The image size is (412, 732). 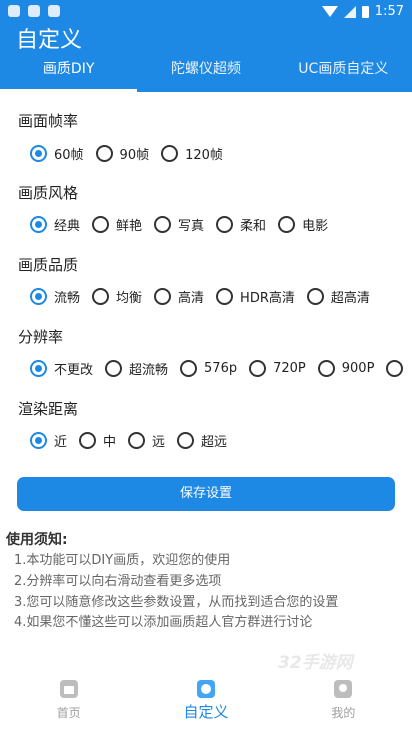 I want to click on tab-bar: 画质DIY 陀螺仪超频 UC画质自定义, so click(x=206, y=71).